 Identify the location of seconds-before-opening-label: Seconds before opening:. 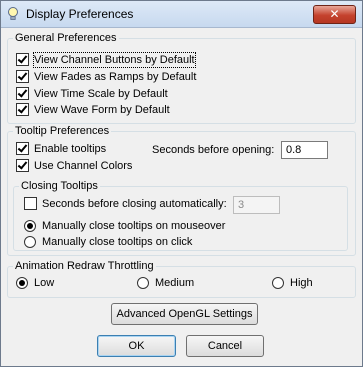
(213, 150).